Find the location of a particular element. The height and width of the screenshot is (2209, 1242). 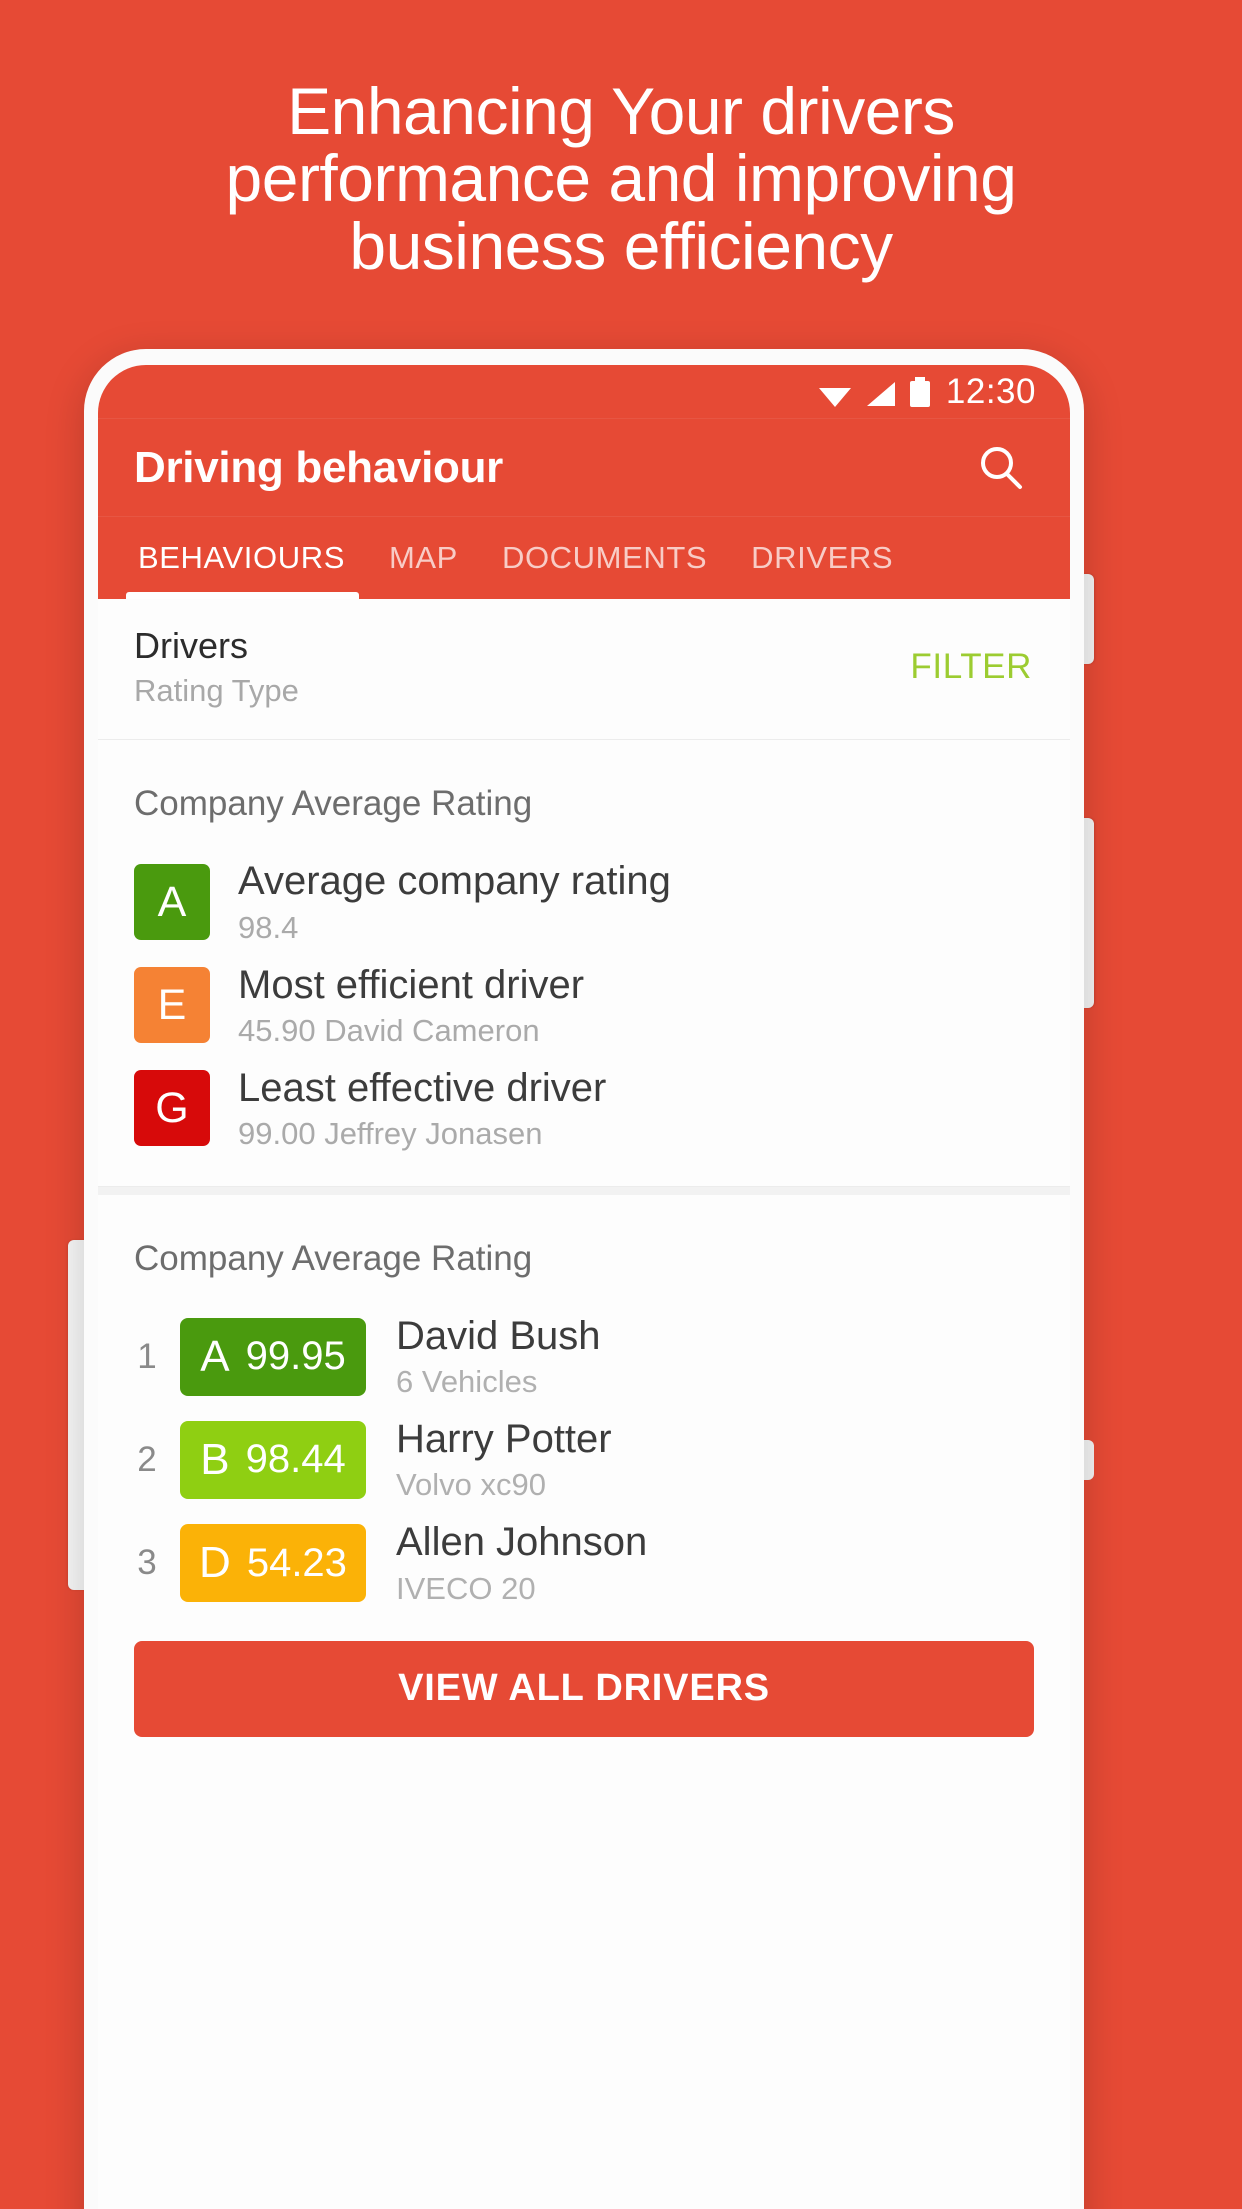

filter-row-text: Drivers Rating Type is located at coordinates (216, 667).